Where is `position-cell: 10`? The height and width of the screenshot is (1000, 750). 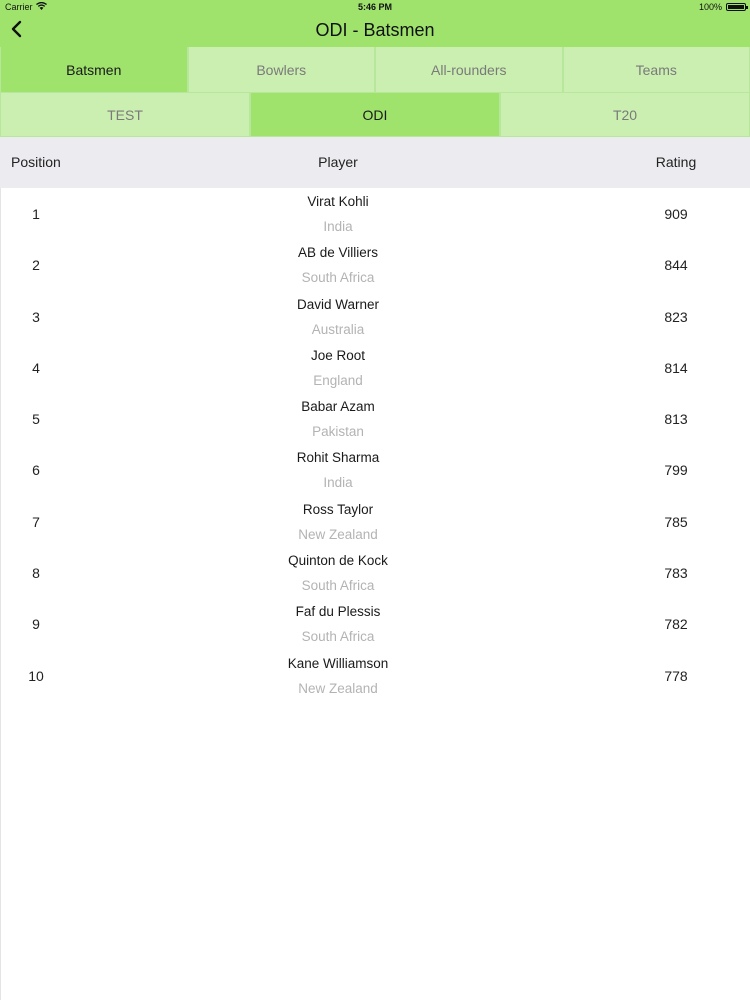 position-cell: 10 is located at coordinates (36, 675).